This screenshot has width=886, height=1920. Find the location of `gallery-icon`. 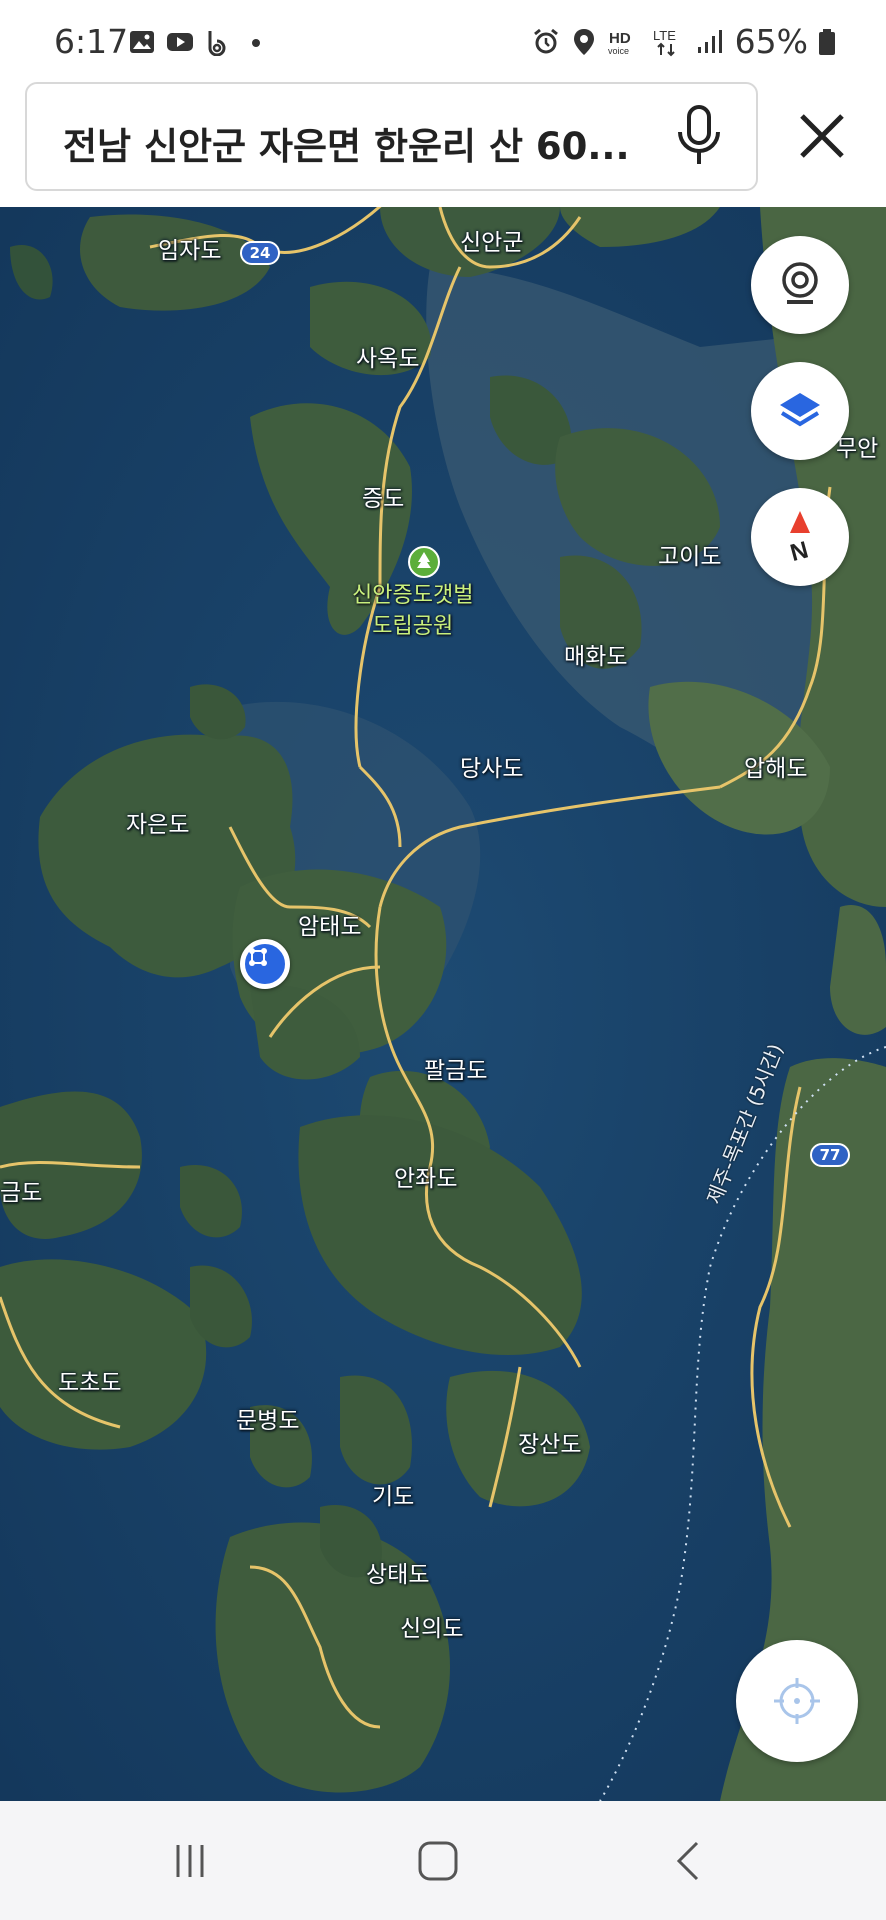

gallery-icon is located at coordinates (142, 42).